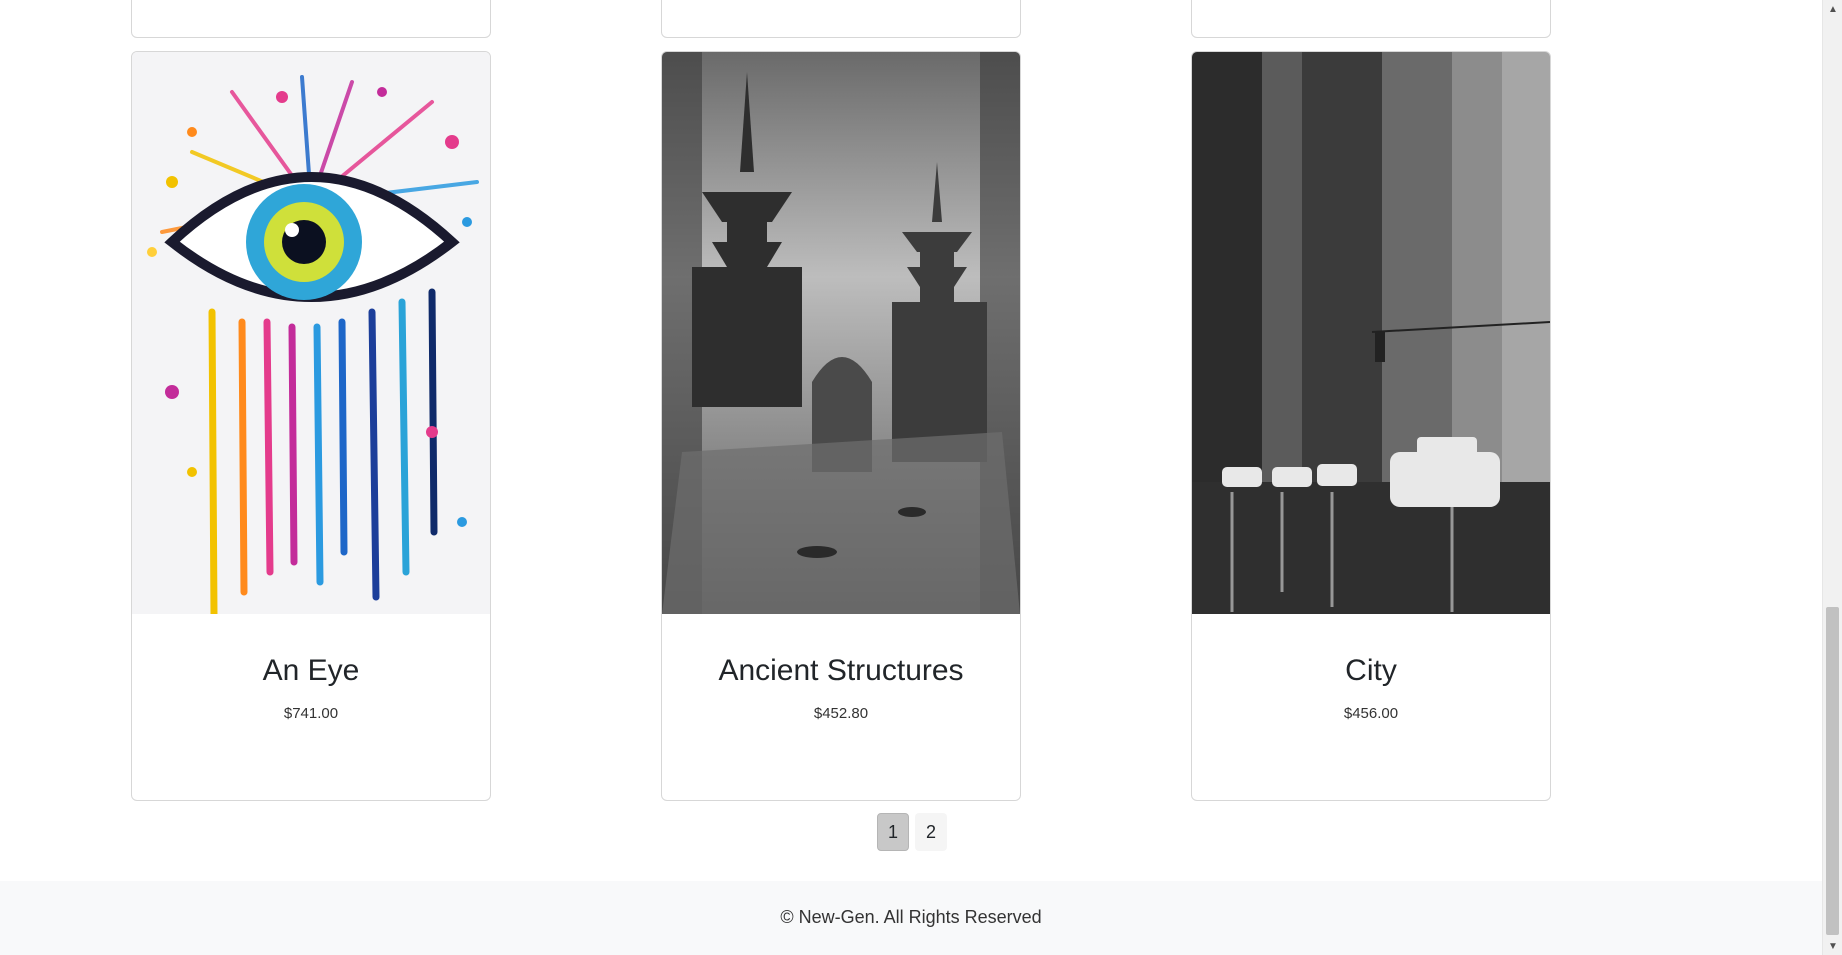 This screenshot has width=1842, height=955. I want to click on pagoda-sketch-image, so click(841, 333).